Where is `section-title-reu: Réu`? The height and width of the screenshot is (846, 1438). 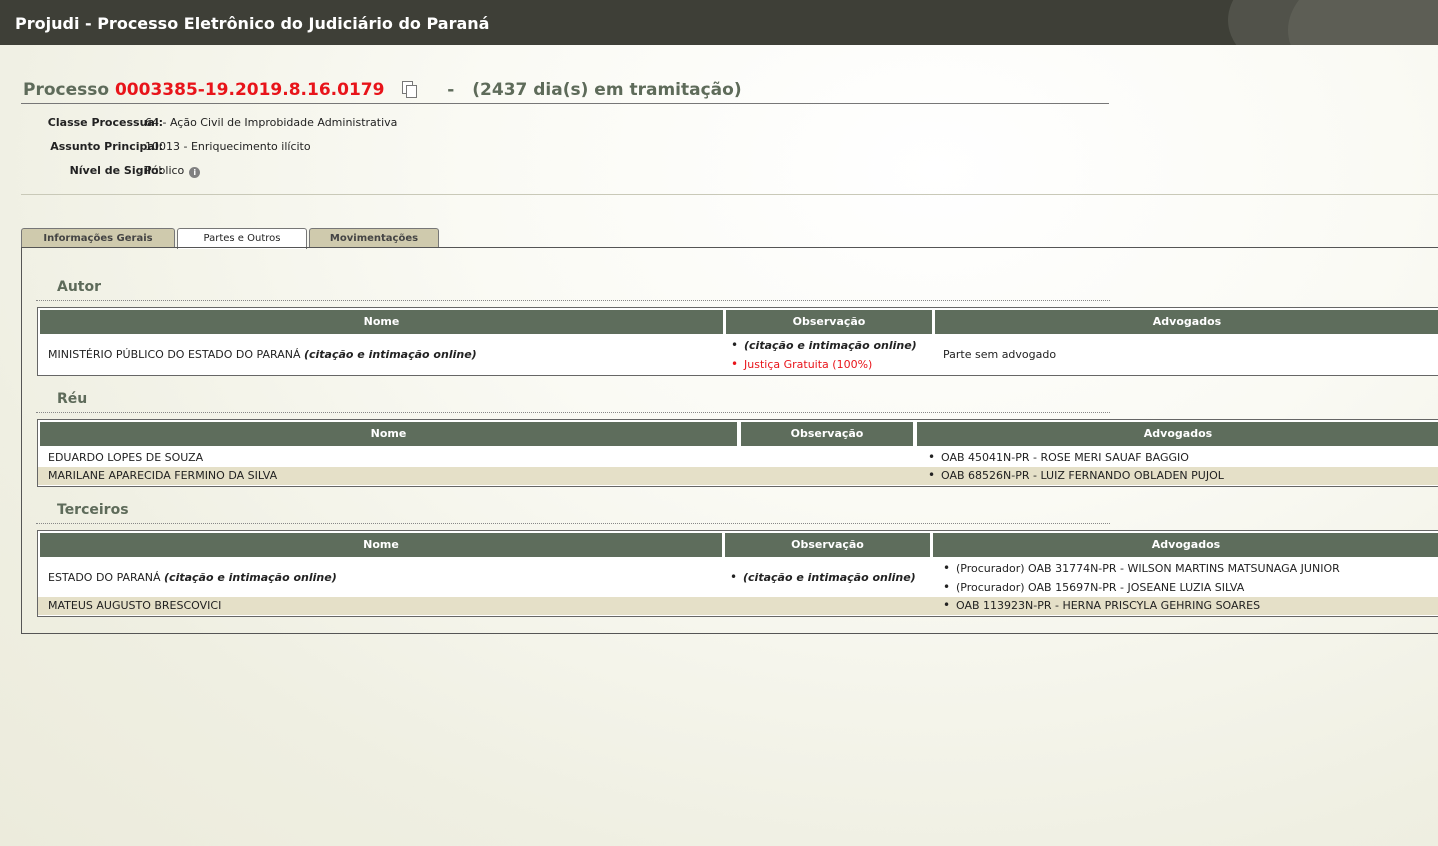
section-title-reu: Réu is located at coordinates (72, 399).